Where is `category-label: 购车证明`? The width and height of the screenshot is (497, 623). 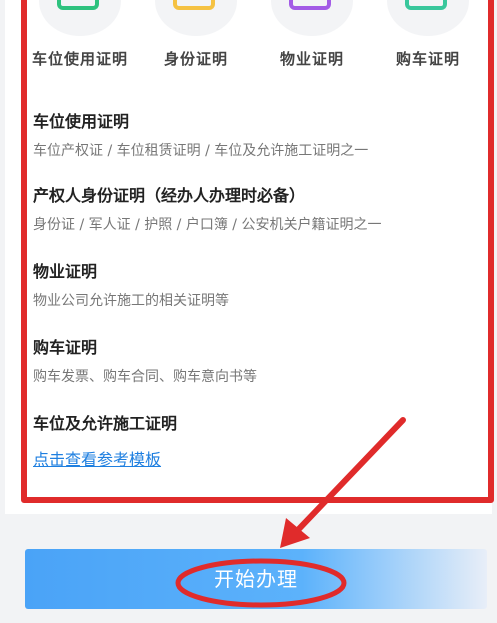 category-label: 购车证明 is located at coordinates (427, 59).